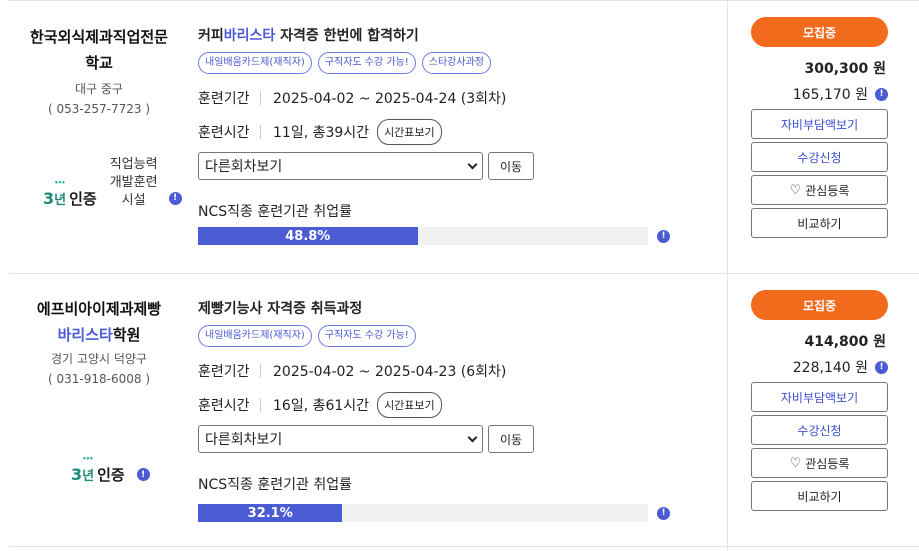 The image size is (919, 551). I want to click on employment-rate-fill: 48.8%, so click(308, 236).